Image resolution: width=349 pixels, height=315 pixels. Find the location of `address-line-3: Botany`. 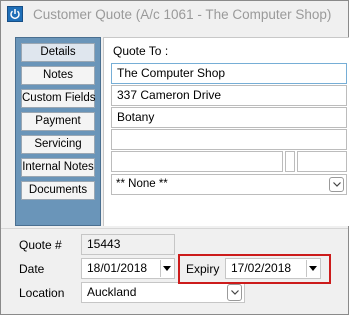

address-line-3: Botany is located at coordinates (229, 117).